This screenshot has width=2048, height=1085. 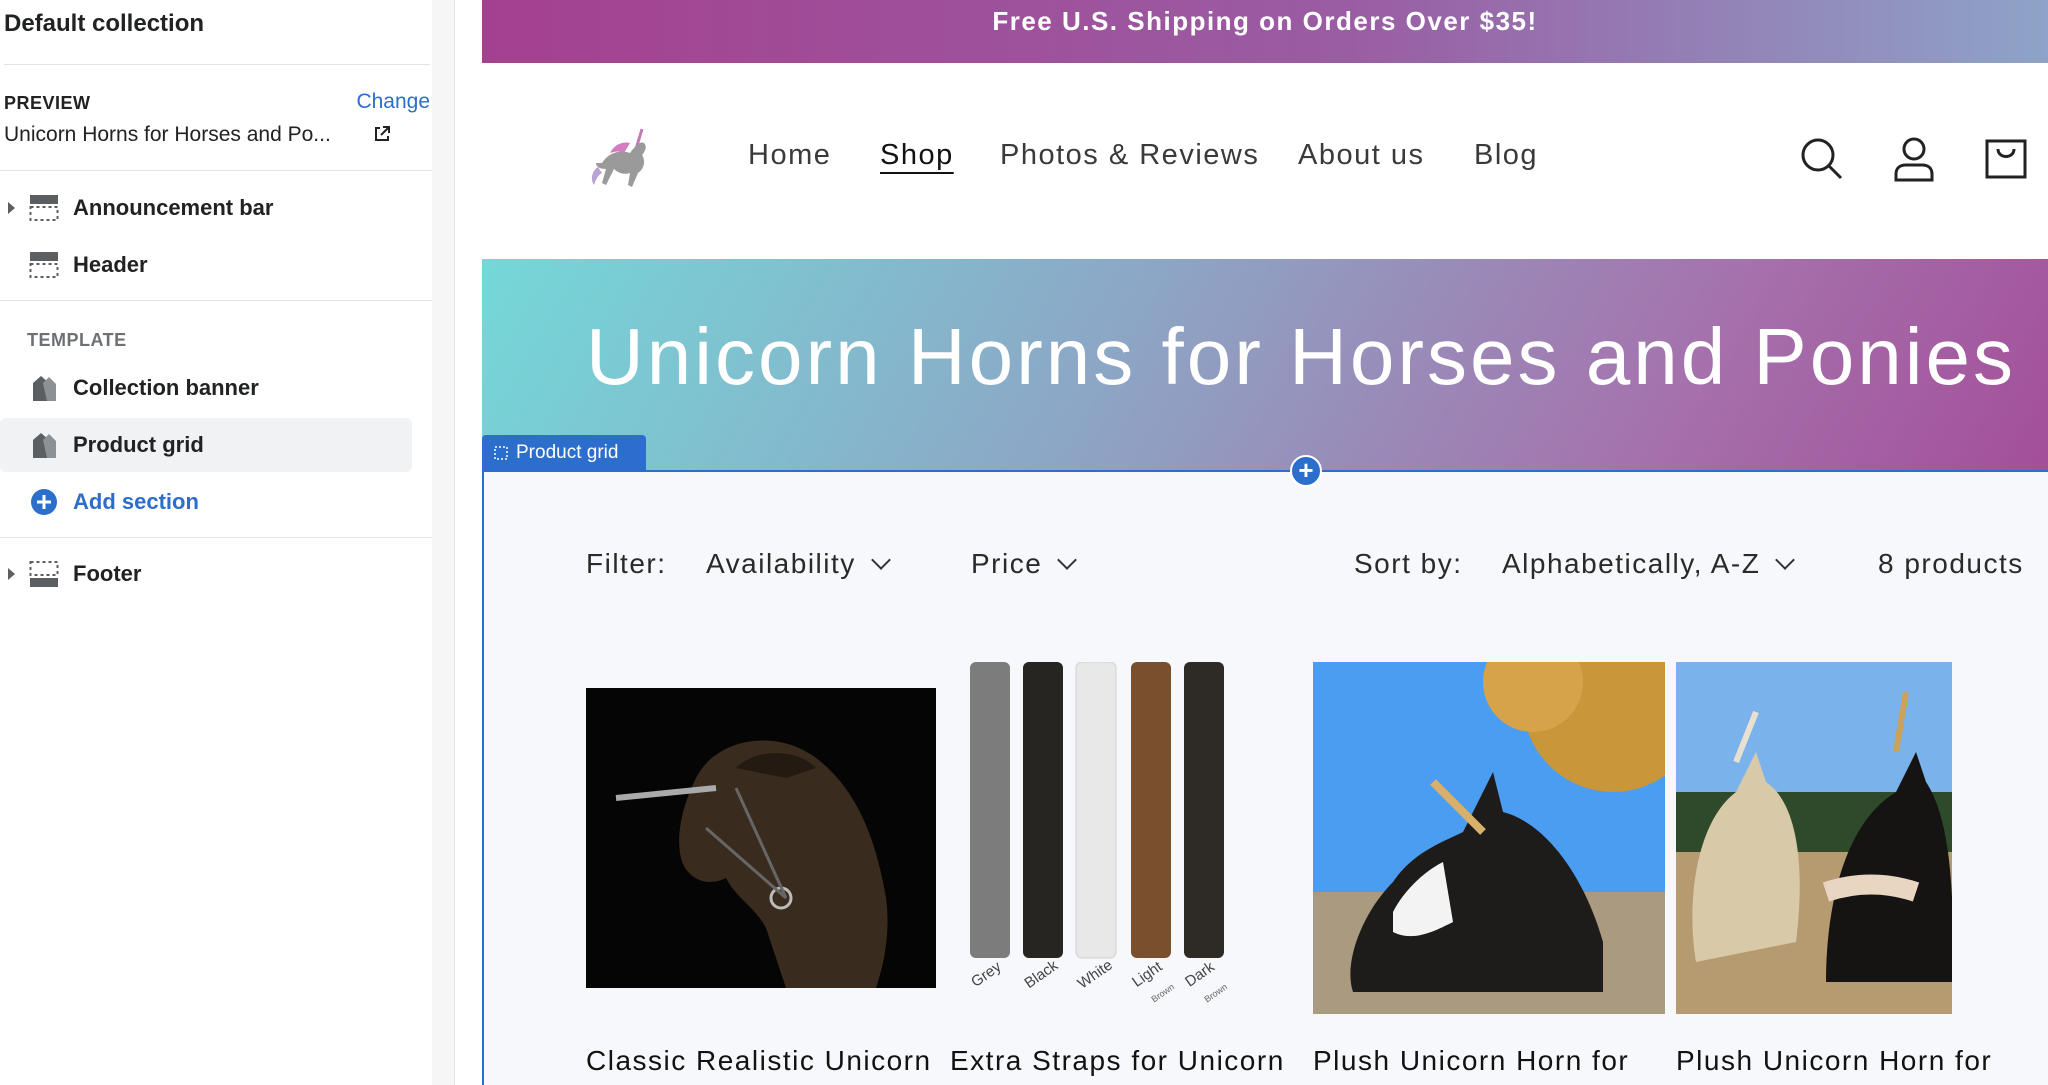 I want to click on add-circle-icon, so click(x=44, y=502).